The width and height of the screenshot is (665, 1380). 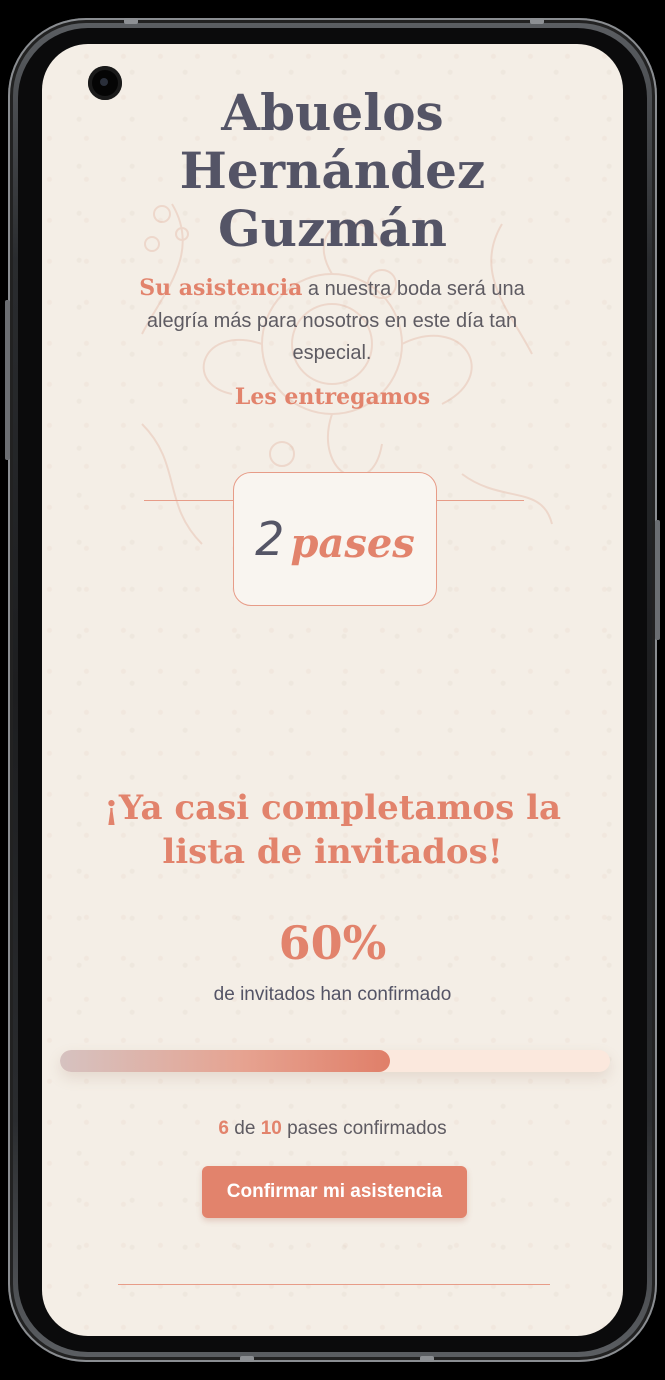 What do you see at coordinates (332, 112) in the screenshot?
I see `family-name-line: Abuelos` at bounding box center [332, 112].